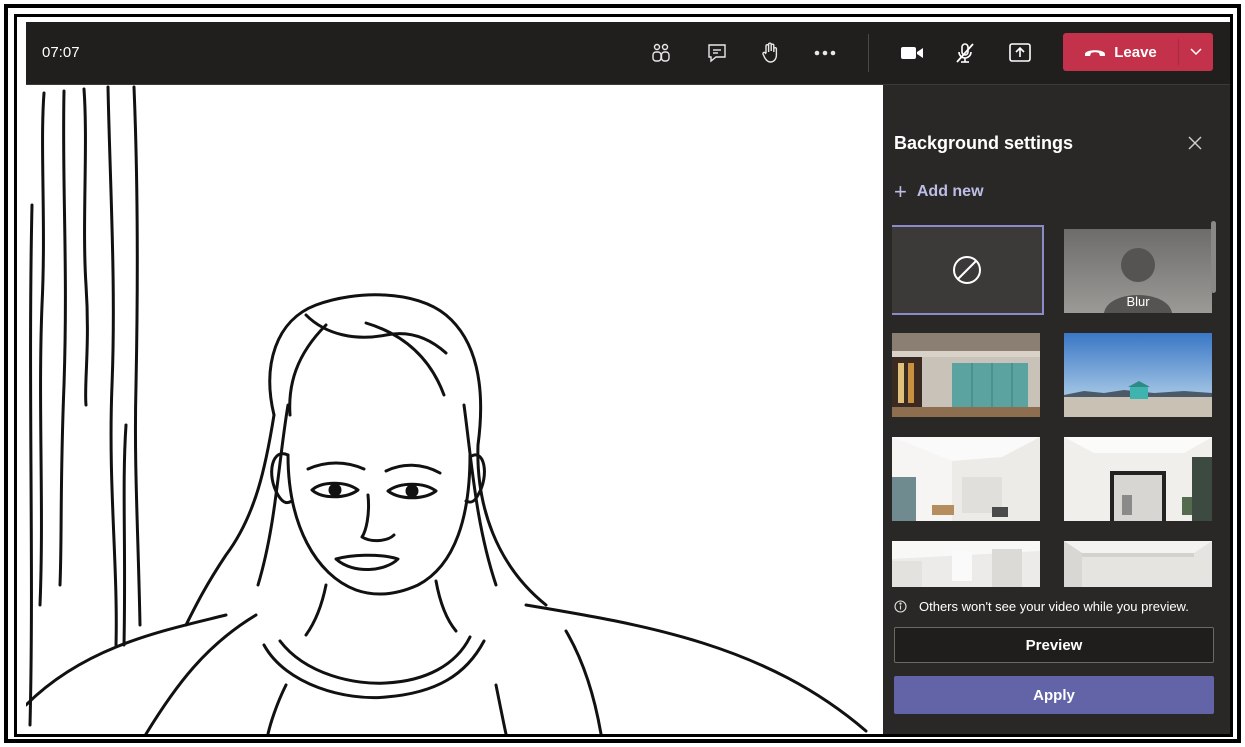 The height and width of the screenshot is (747, 1245). I want to click on background-grid: Blur, so click(1052, 406).